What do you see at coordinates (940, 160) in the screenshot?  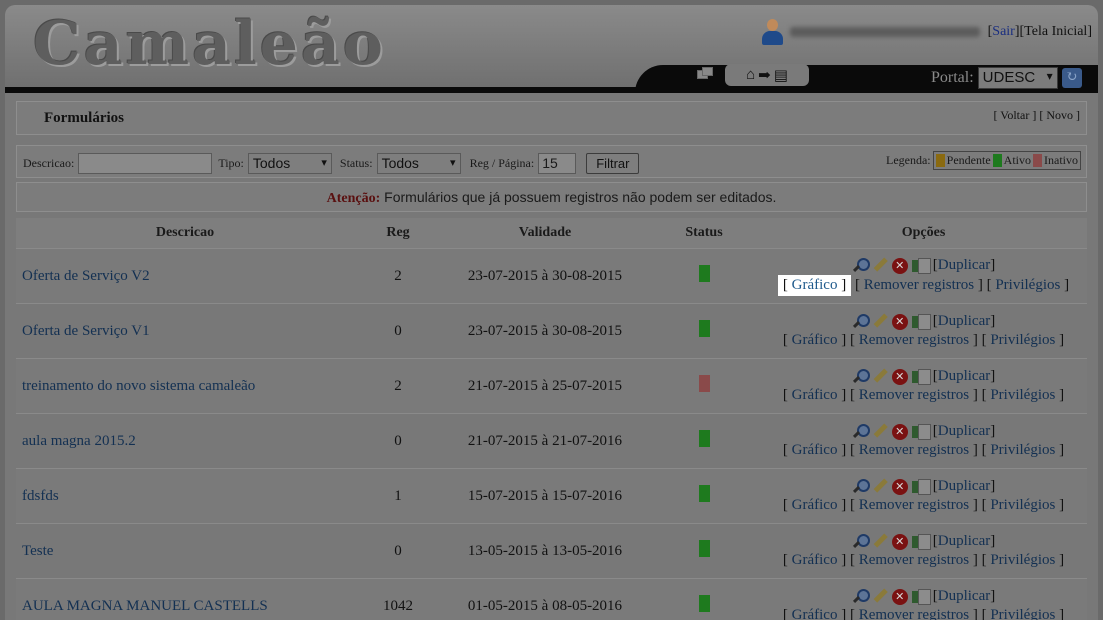 I see `legend-swatch-pendente` at bounding box center [940, 160].